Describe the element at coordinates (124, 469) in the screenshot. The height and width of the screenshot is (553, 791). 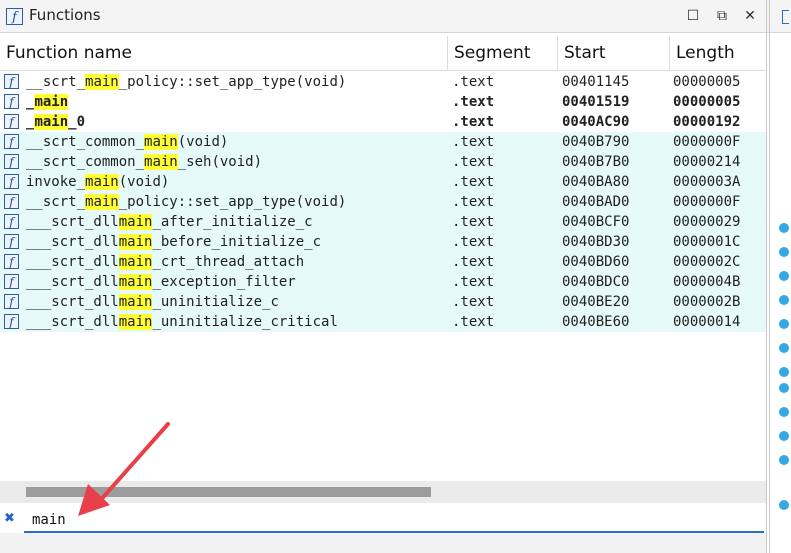
I see `annotation-arrow-icon` at that location.